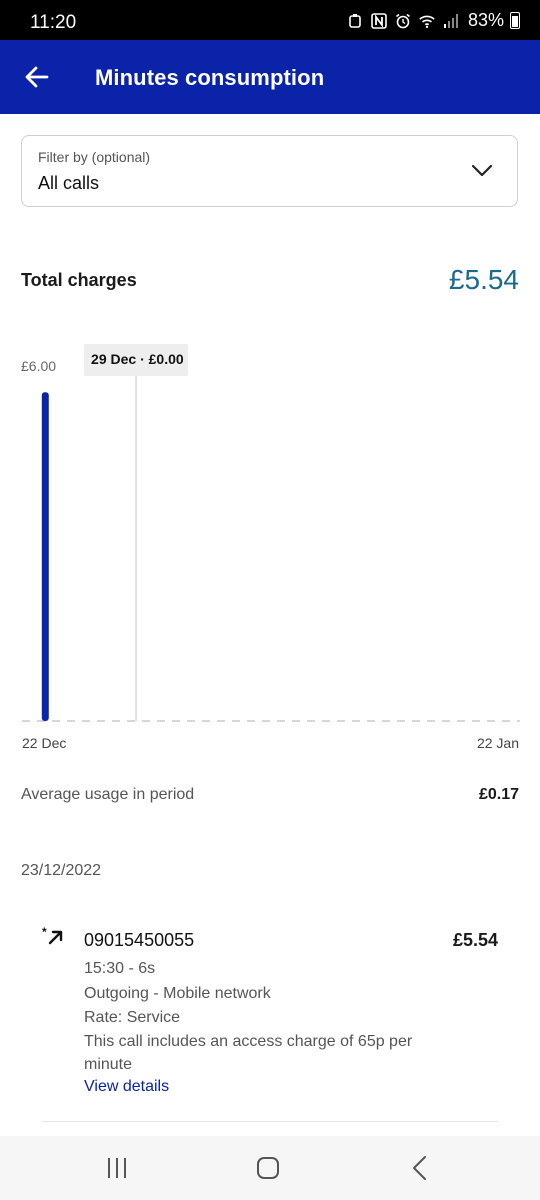 Image resolution: width=540 pixels, height=1200 pixels. I want to click on recents-icon, so click(117, 1168).